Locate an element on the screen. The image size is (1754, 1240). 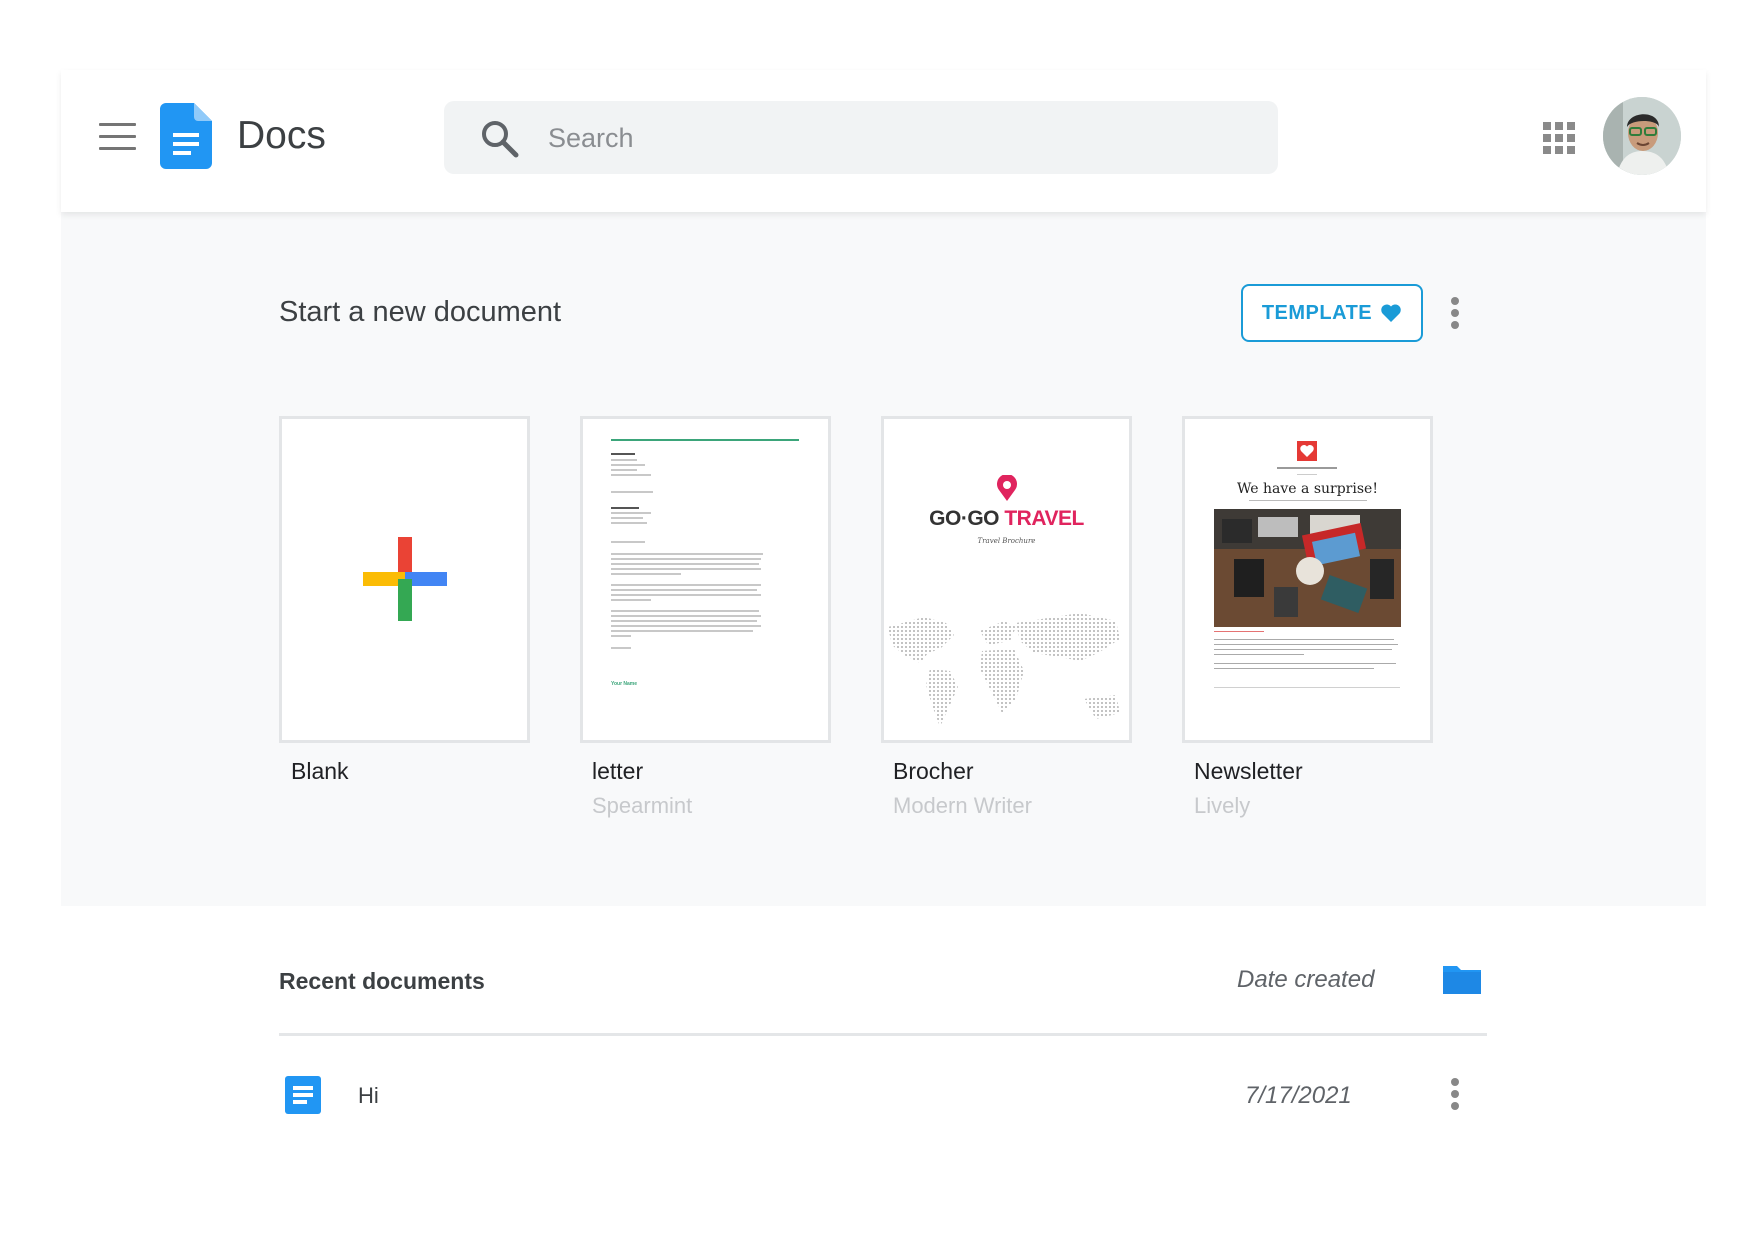
search-bar is located at coordinates (861, 137).